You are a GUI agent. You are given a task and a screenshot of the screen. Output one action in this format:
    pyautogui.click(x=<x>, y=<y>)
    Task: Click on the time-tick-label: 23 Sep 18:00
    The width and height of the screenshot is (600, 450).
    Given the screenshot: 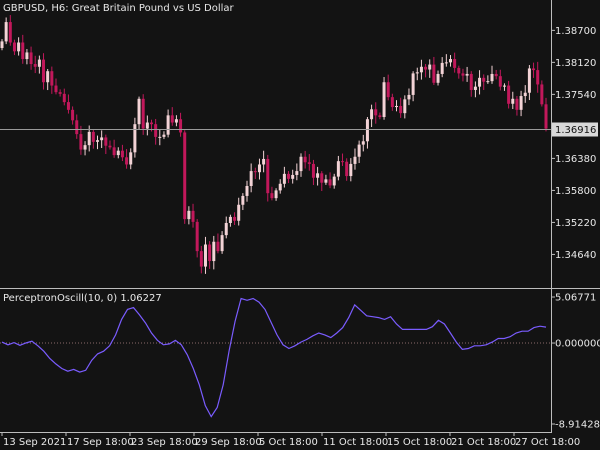 What is the action you would take?
    pyautogui.click(x=164, y=442)
    